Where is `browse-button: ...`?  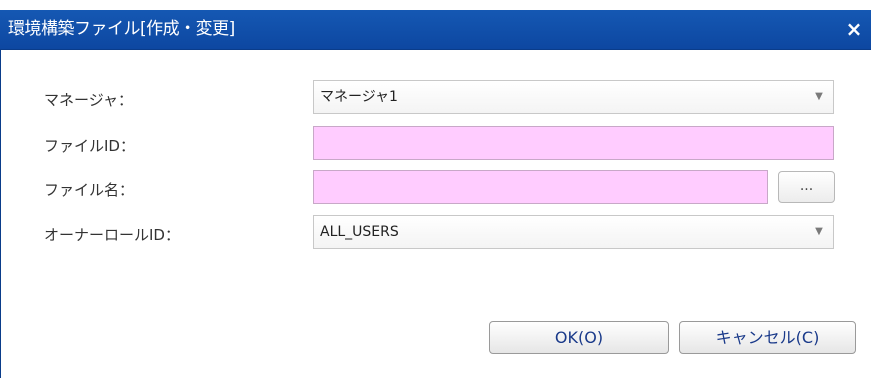
browse-button: ... is located at coordinates (806, 187).